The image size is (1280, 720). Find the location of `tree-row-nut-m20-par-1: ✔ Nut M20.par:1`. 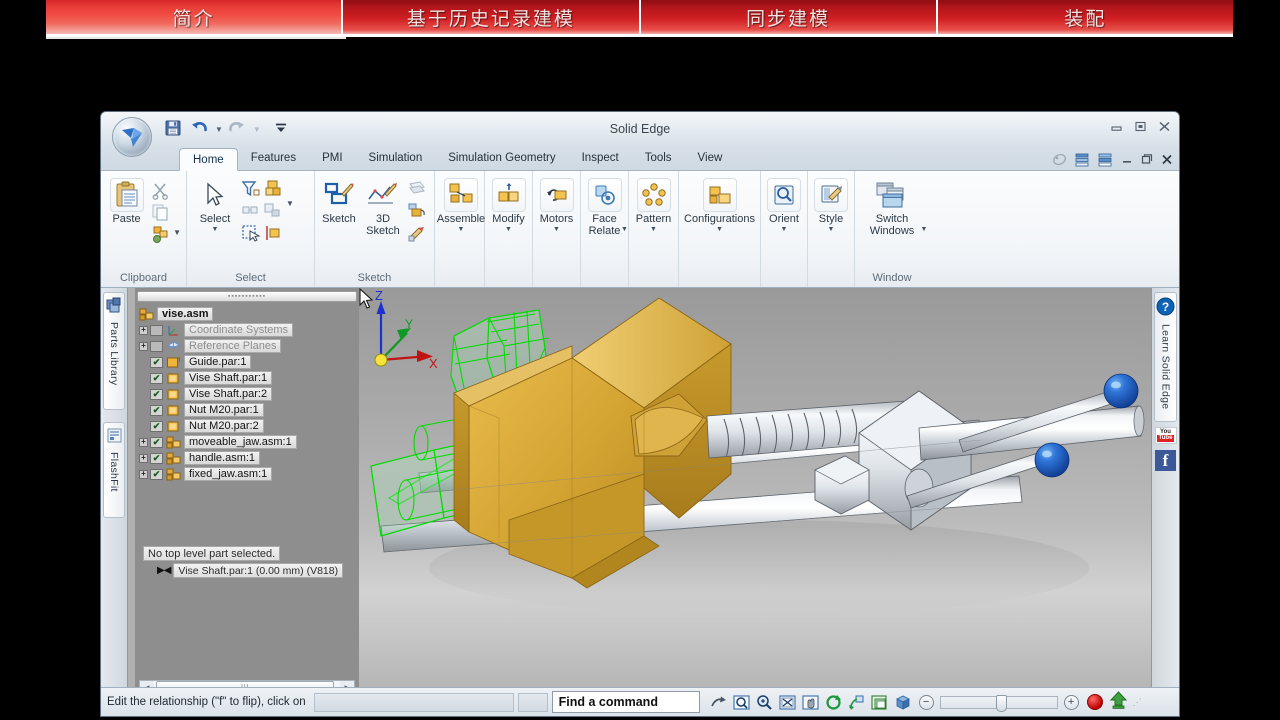

tree-row-nut-m20-par-1: ✔ Nut M20.par:1 is located at coordinates (248, 410).